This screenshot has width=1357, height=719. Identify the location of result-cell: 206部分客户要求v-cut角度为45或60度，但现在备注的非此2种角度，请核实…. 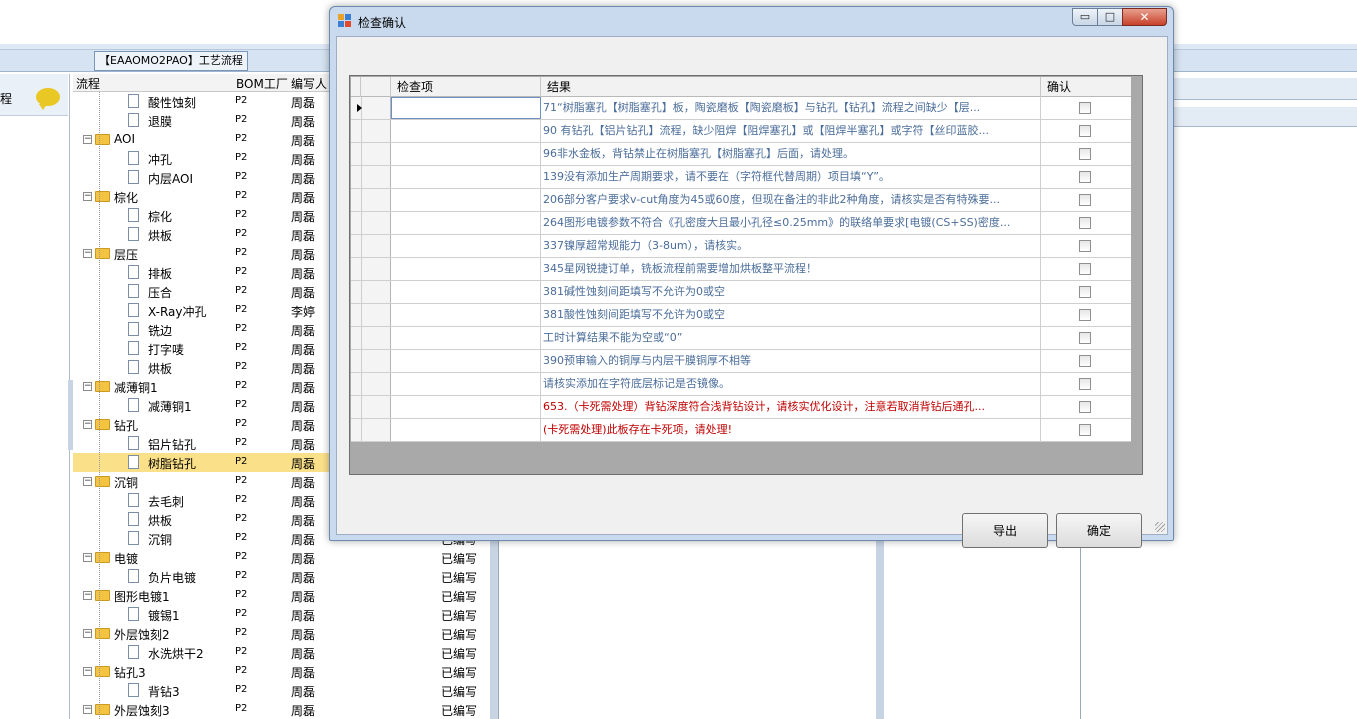
(791, 200).